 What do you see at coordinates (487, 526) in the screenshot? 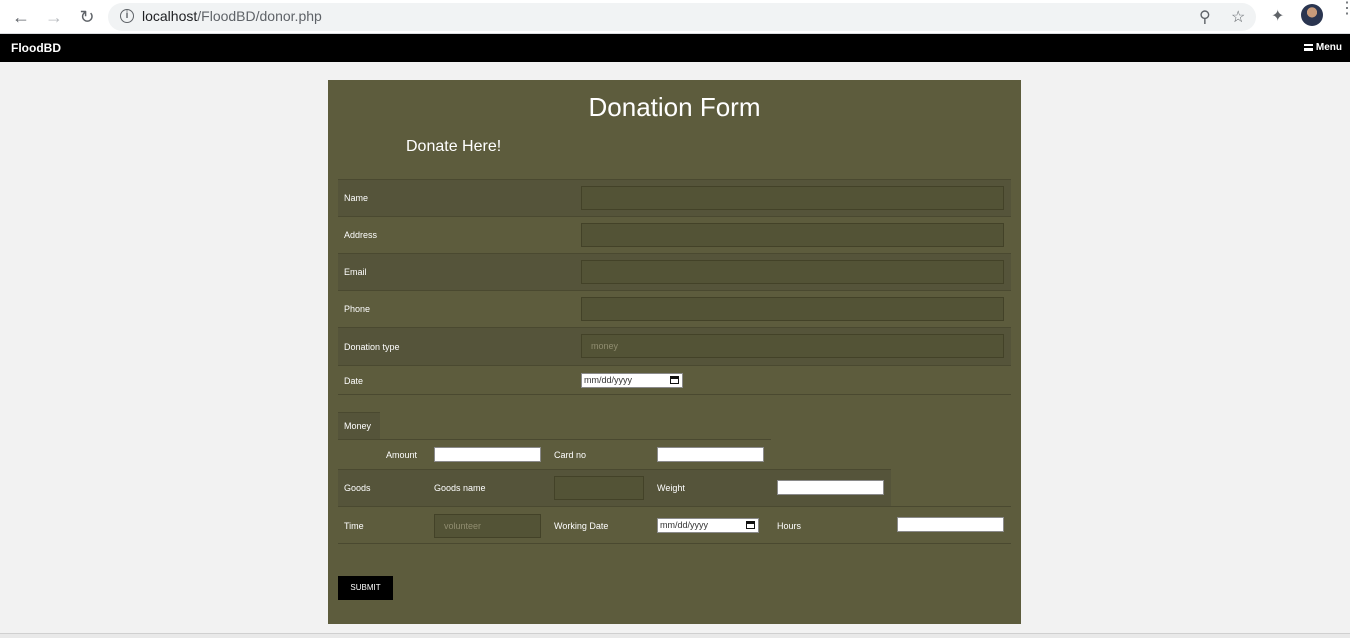
I see `volunteer-input: volunteer` at bounding box center [487, 526].